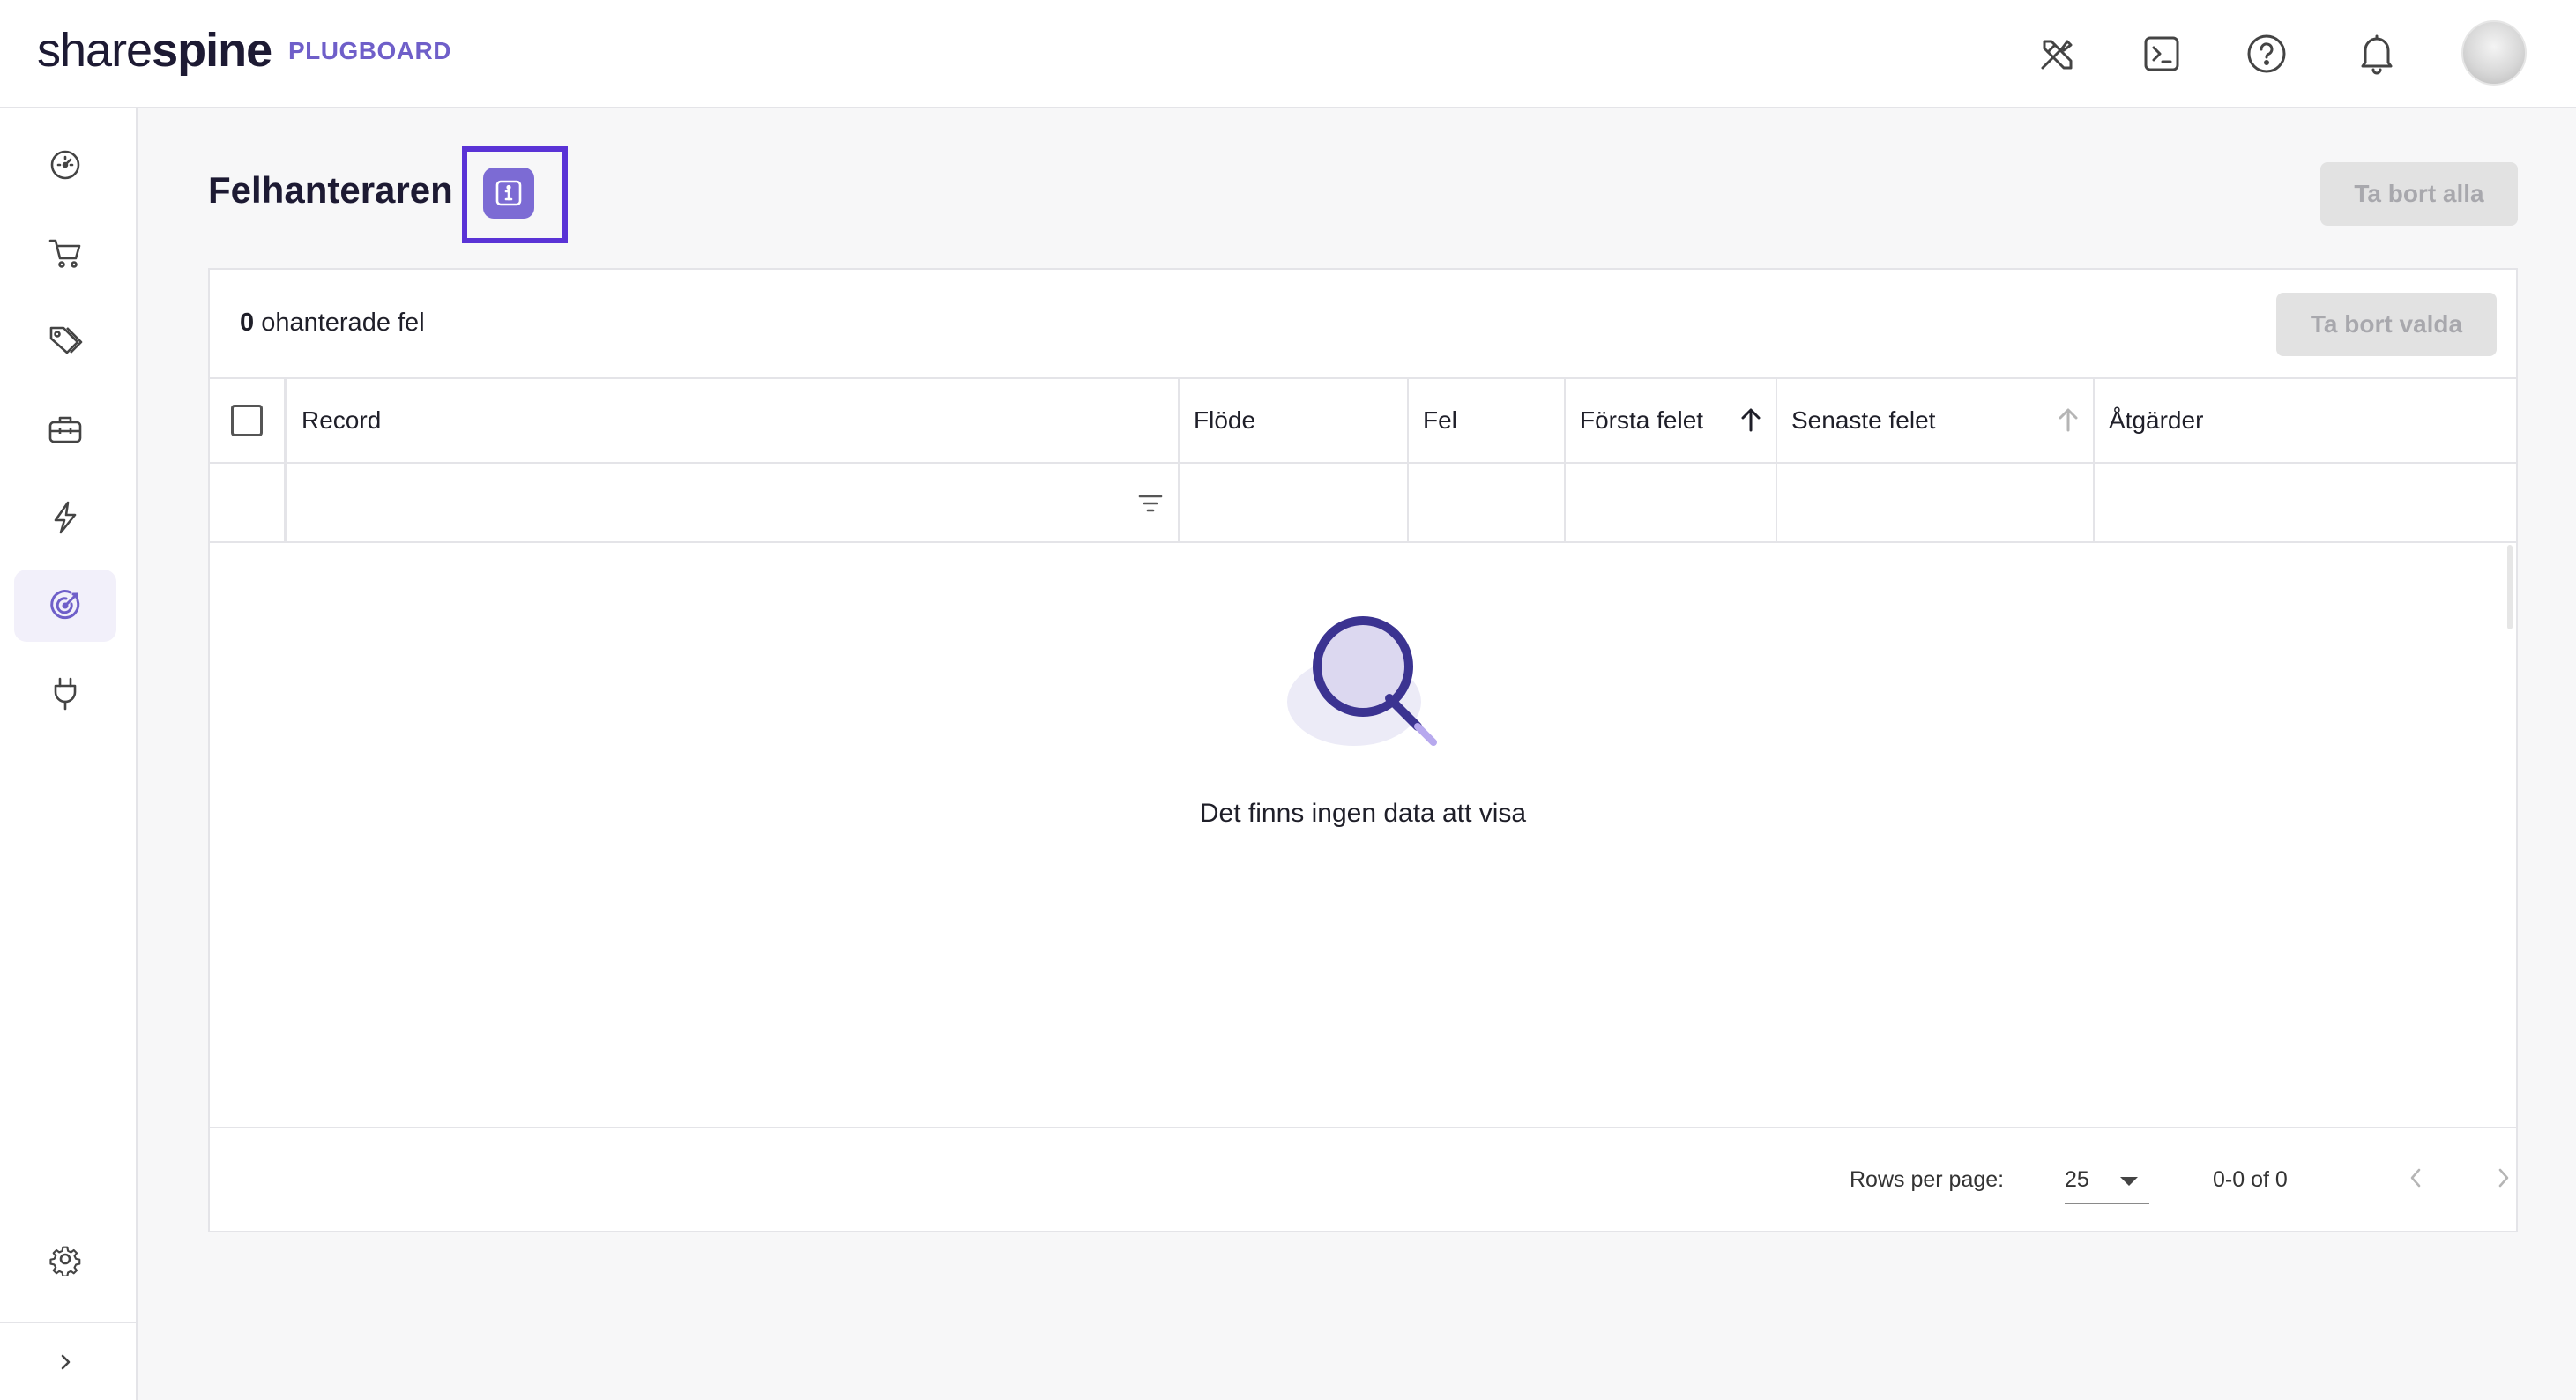 The width and height of the screenshot is (2576, 1400). I want to click on rows-per-page-value: 25, so click(2077, 1179).